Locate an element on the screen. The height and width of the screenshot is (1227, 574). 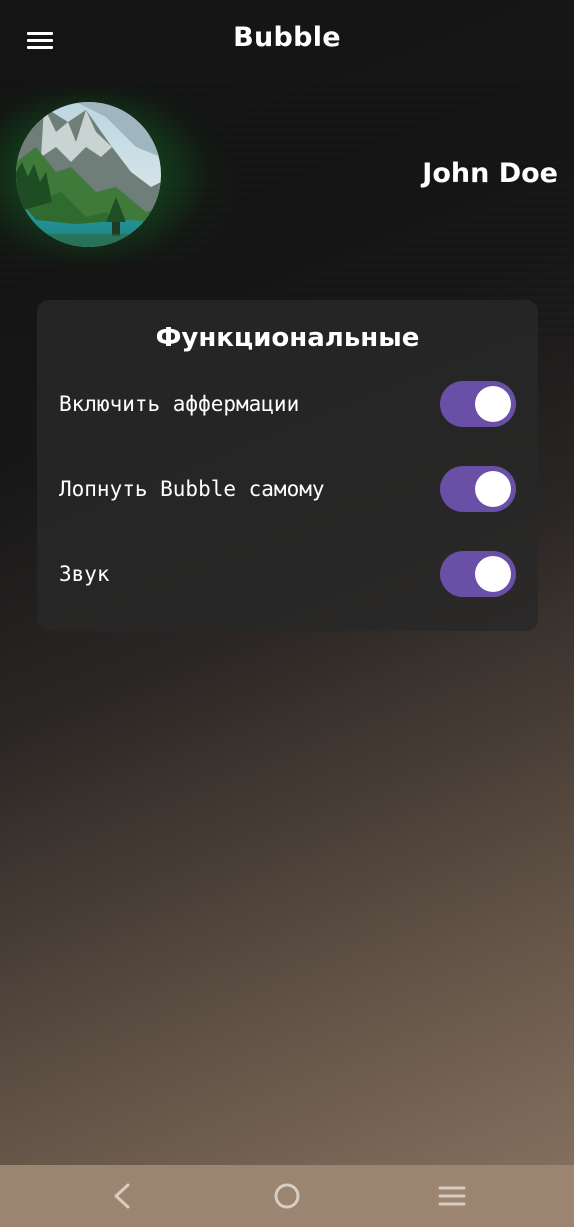
affirmations-toggle is located at coordinates (478, 404).